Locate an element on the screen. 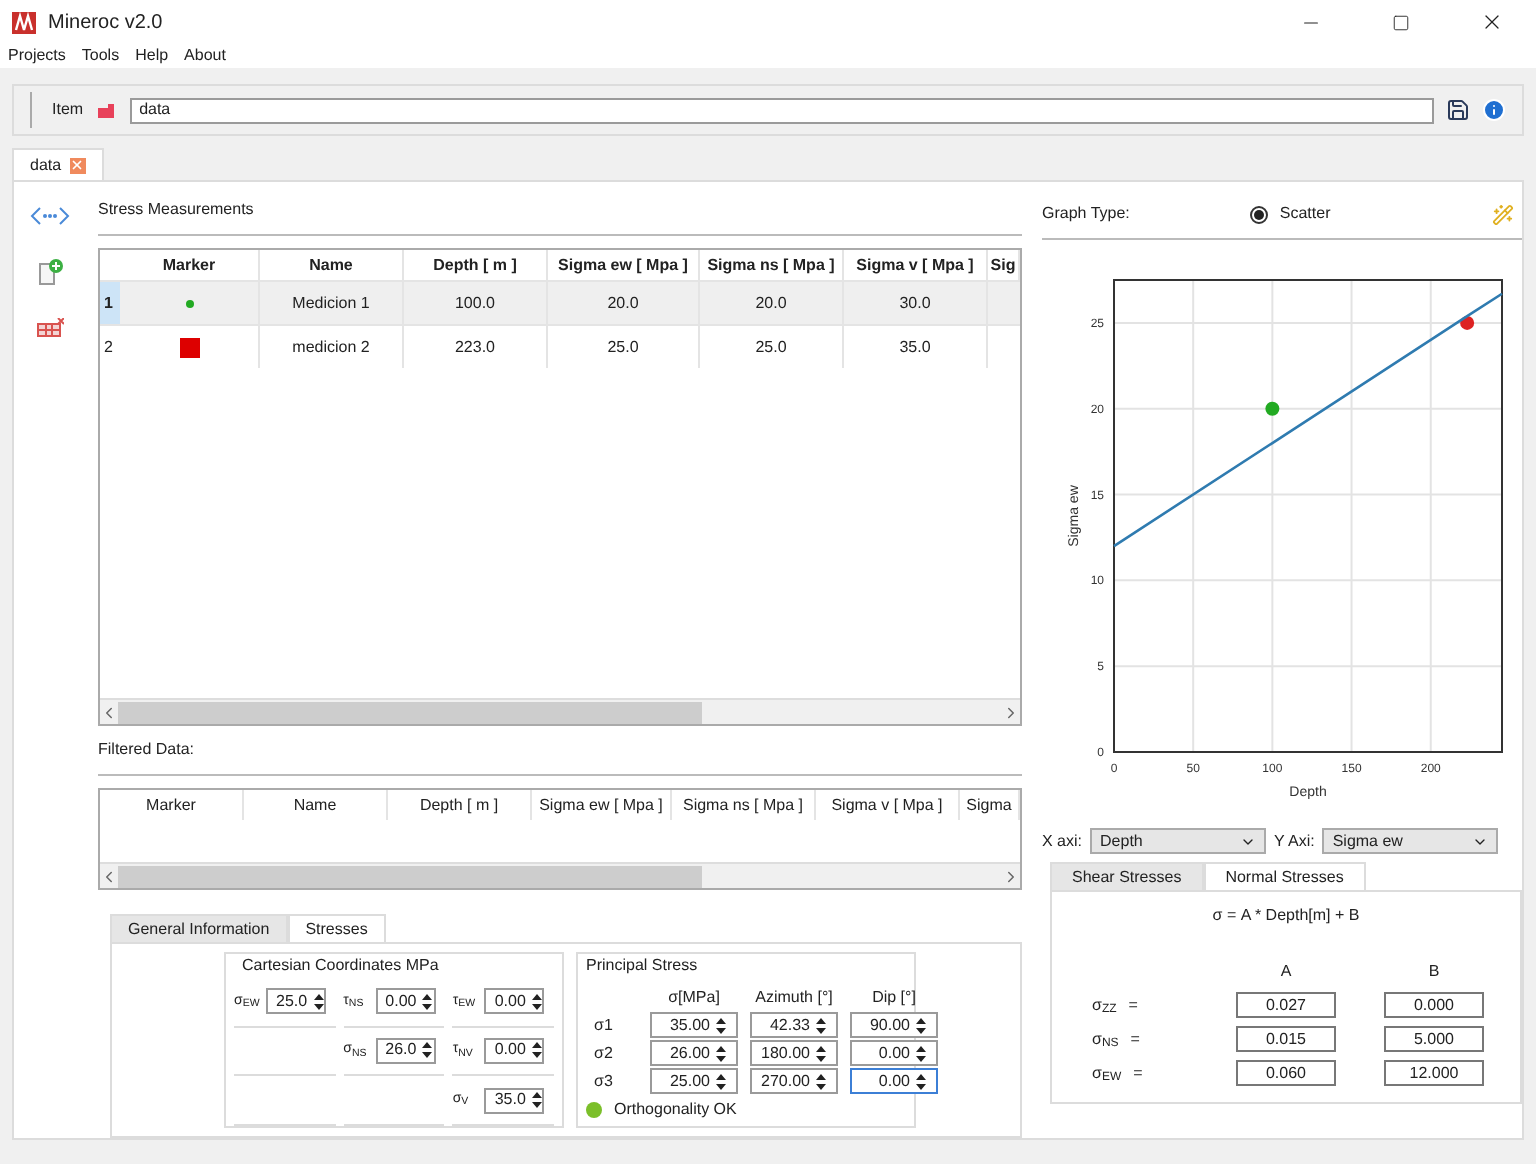 Image resolution: width=1536 pixels, height=1164 pixels. column-header: Sigma ns [ Mpa ] is located at coordinates (744, 805).